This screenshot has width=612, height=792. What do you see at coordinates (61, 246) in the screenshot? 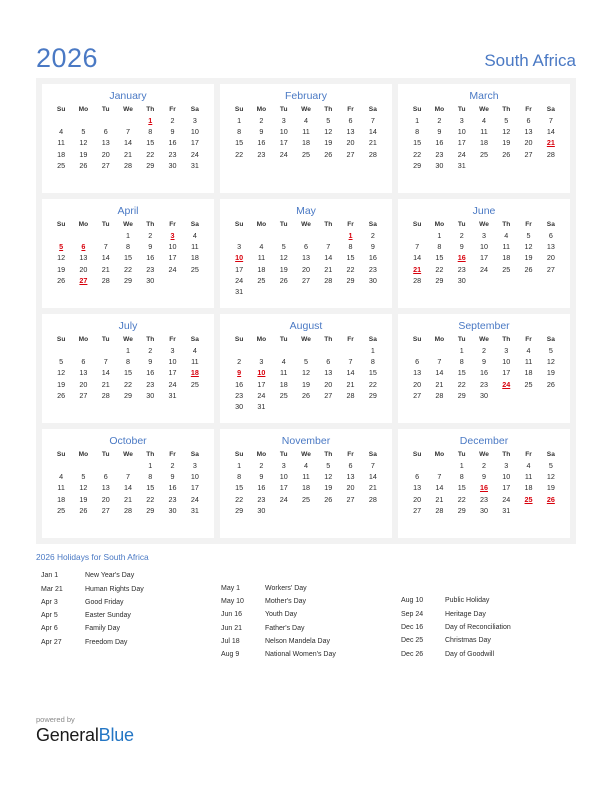
I see `day-cell-holiday: 5` at bounding box center [61, 246].